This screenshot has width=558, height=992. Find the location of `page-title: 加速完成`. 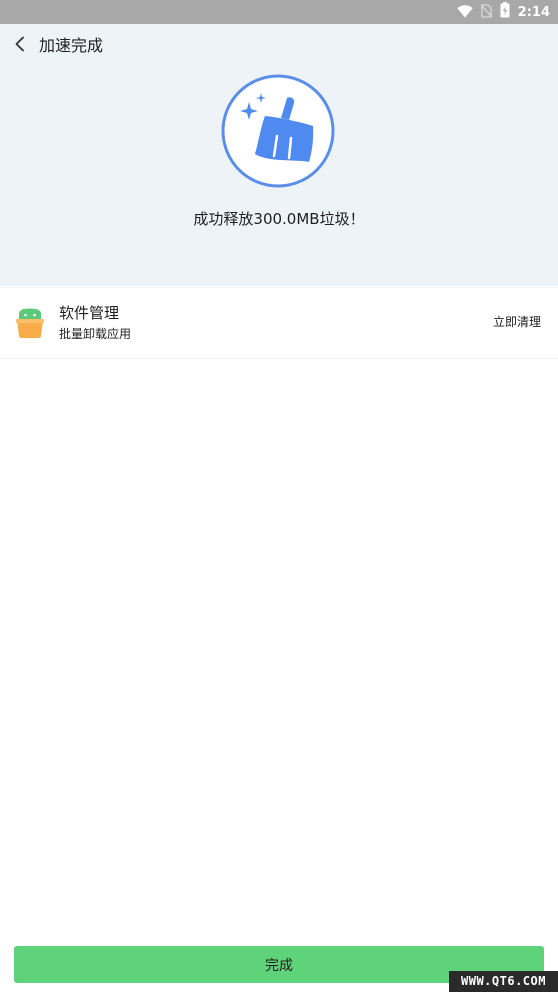

page-title: 加速完成 is located at coordinates (71, 45).